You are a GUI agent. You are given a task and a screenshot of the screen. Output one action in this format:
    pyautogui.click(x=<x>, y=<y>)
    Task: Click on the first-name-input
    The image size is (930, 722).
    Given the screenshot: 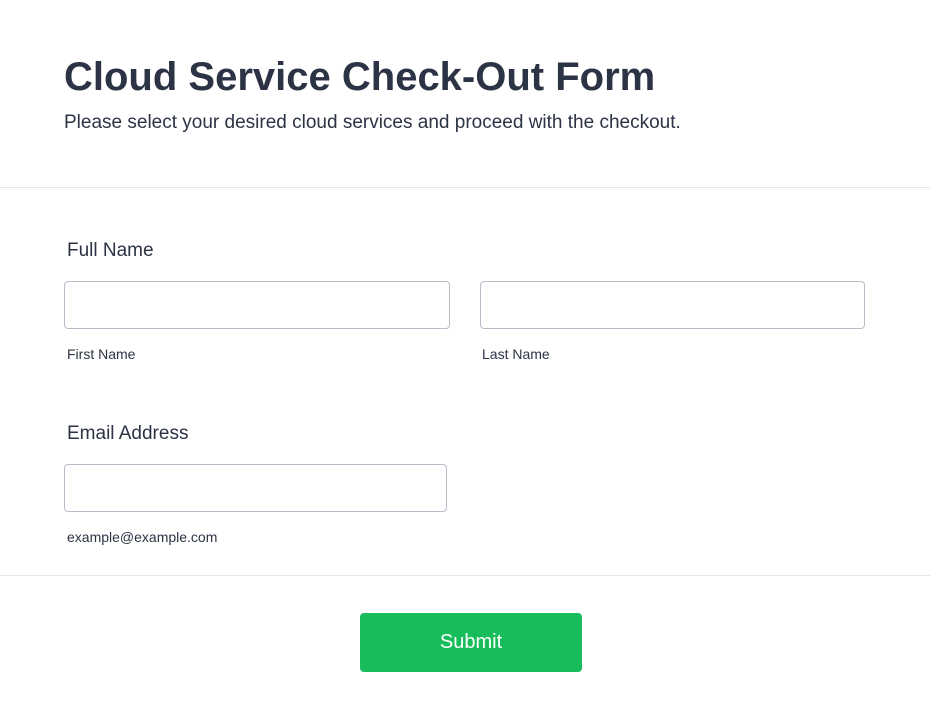 What is the action you would take?
    pyautogui.click(x=257, y=305)
    